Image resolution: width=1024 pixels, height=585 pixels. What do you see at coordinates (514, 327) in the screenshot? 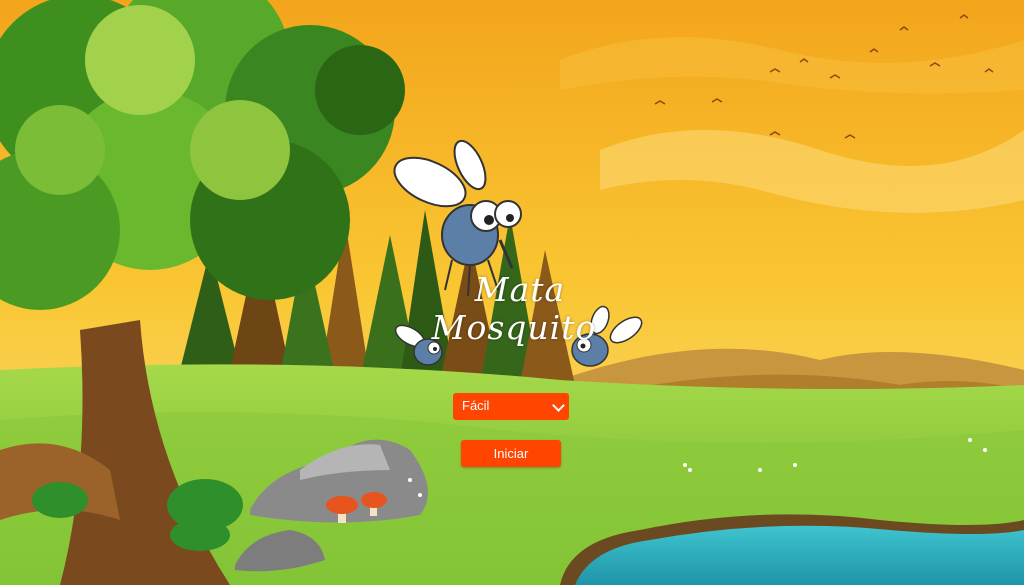
I see `game-title-line2: Mosquito` at bounding box center [514, 327].